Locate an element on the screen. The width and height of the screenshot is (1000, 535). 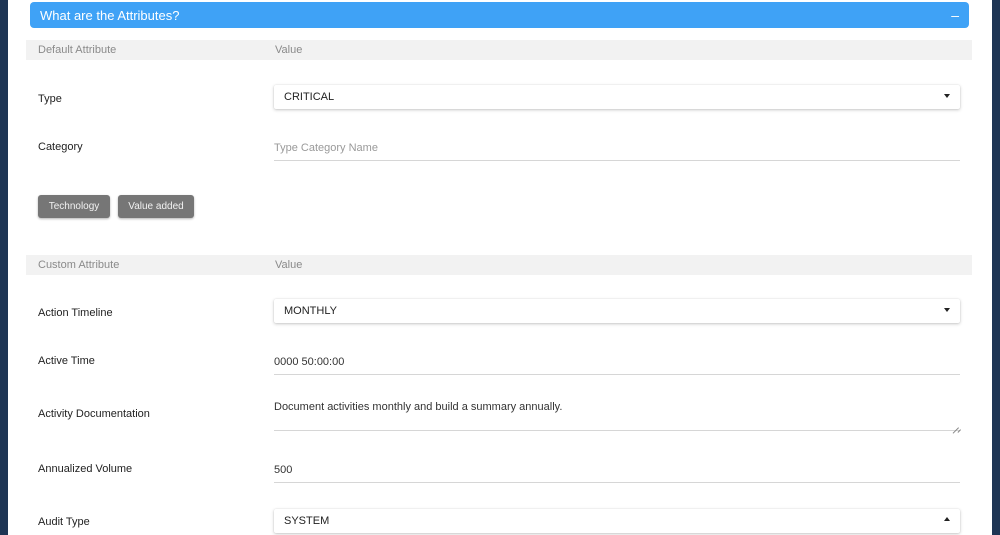
annualized-volume-value: 500 is located at coordinates (283, 469).